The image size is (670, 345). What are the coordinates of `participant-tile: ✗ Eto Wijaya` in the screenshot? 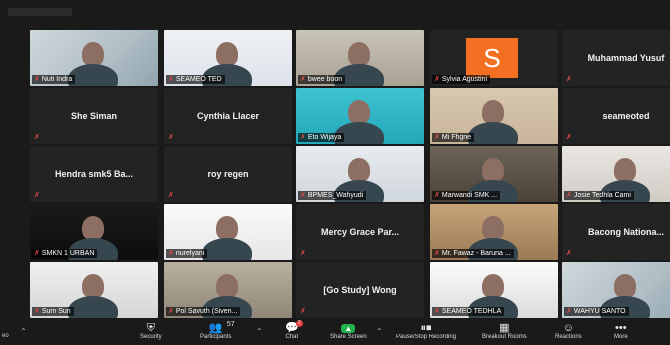 It's located at (360, 116).